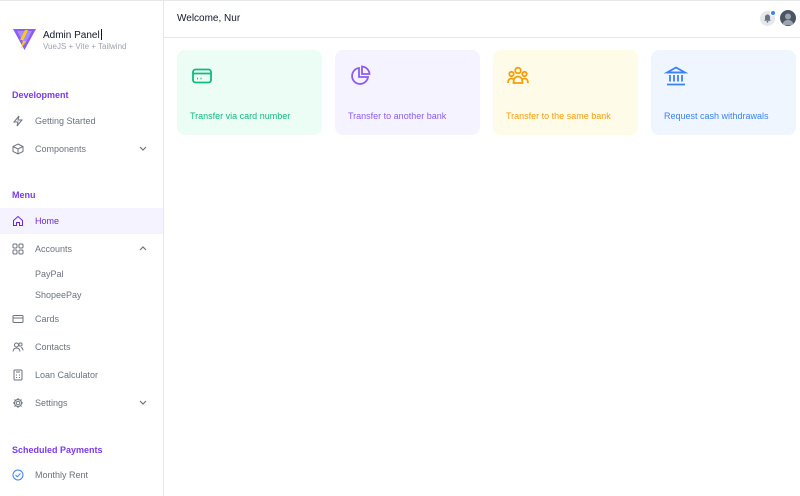 This screenshot has width=800, height=496. I want to click on chevron-up-icon, so click(143, 248).